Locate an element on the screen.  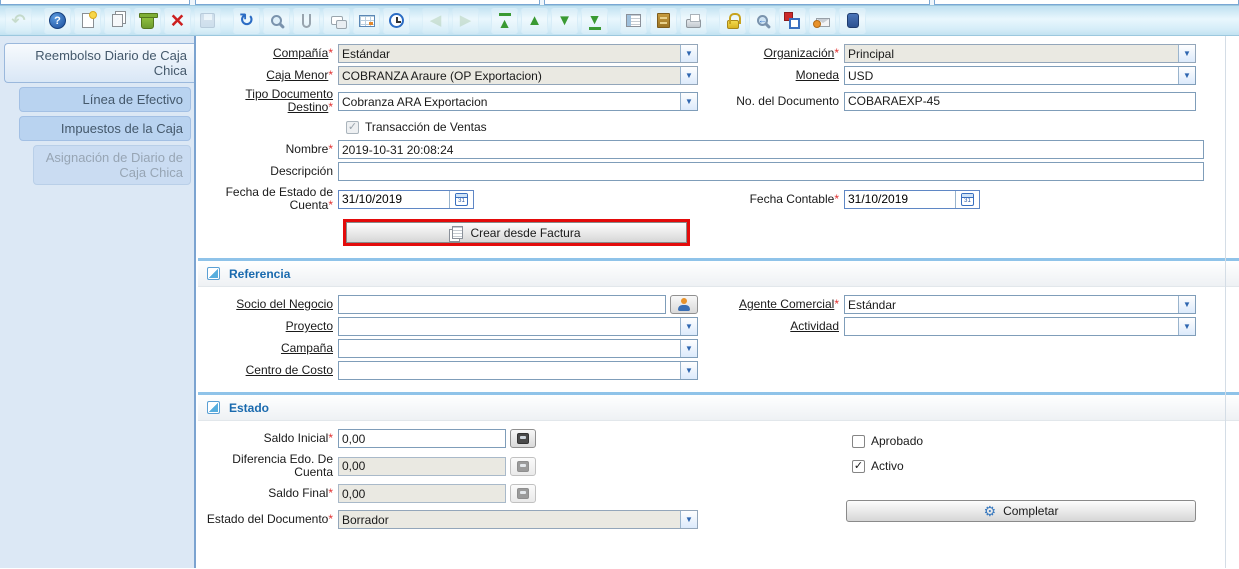
save-icon is located at coordinates (207, 20).